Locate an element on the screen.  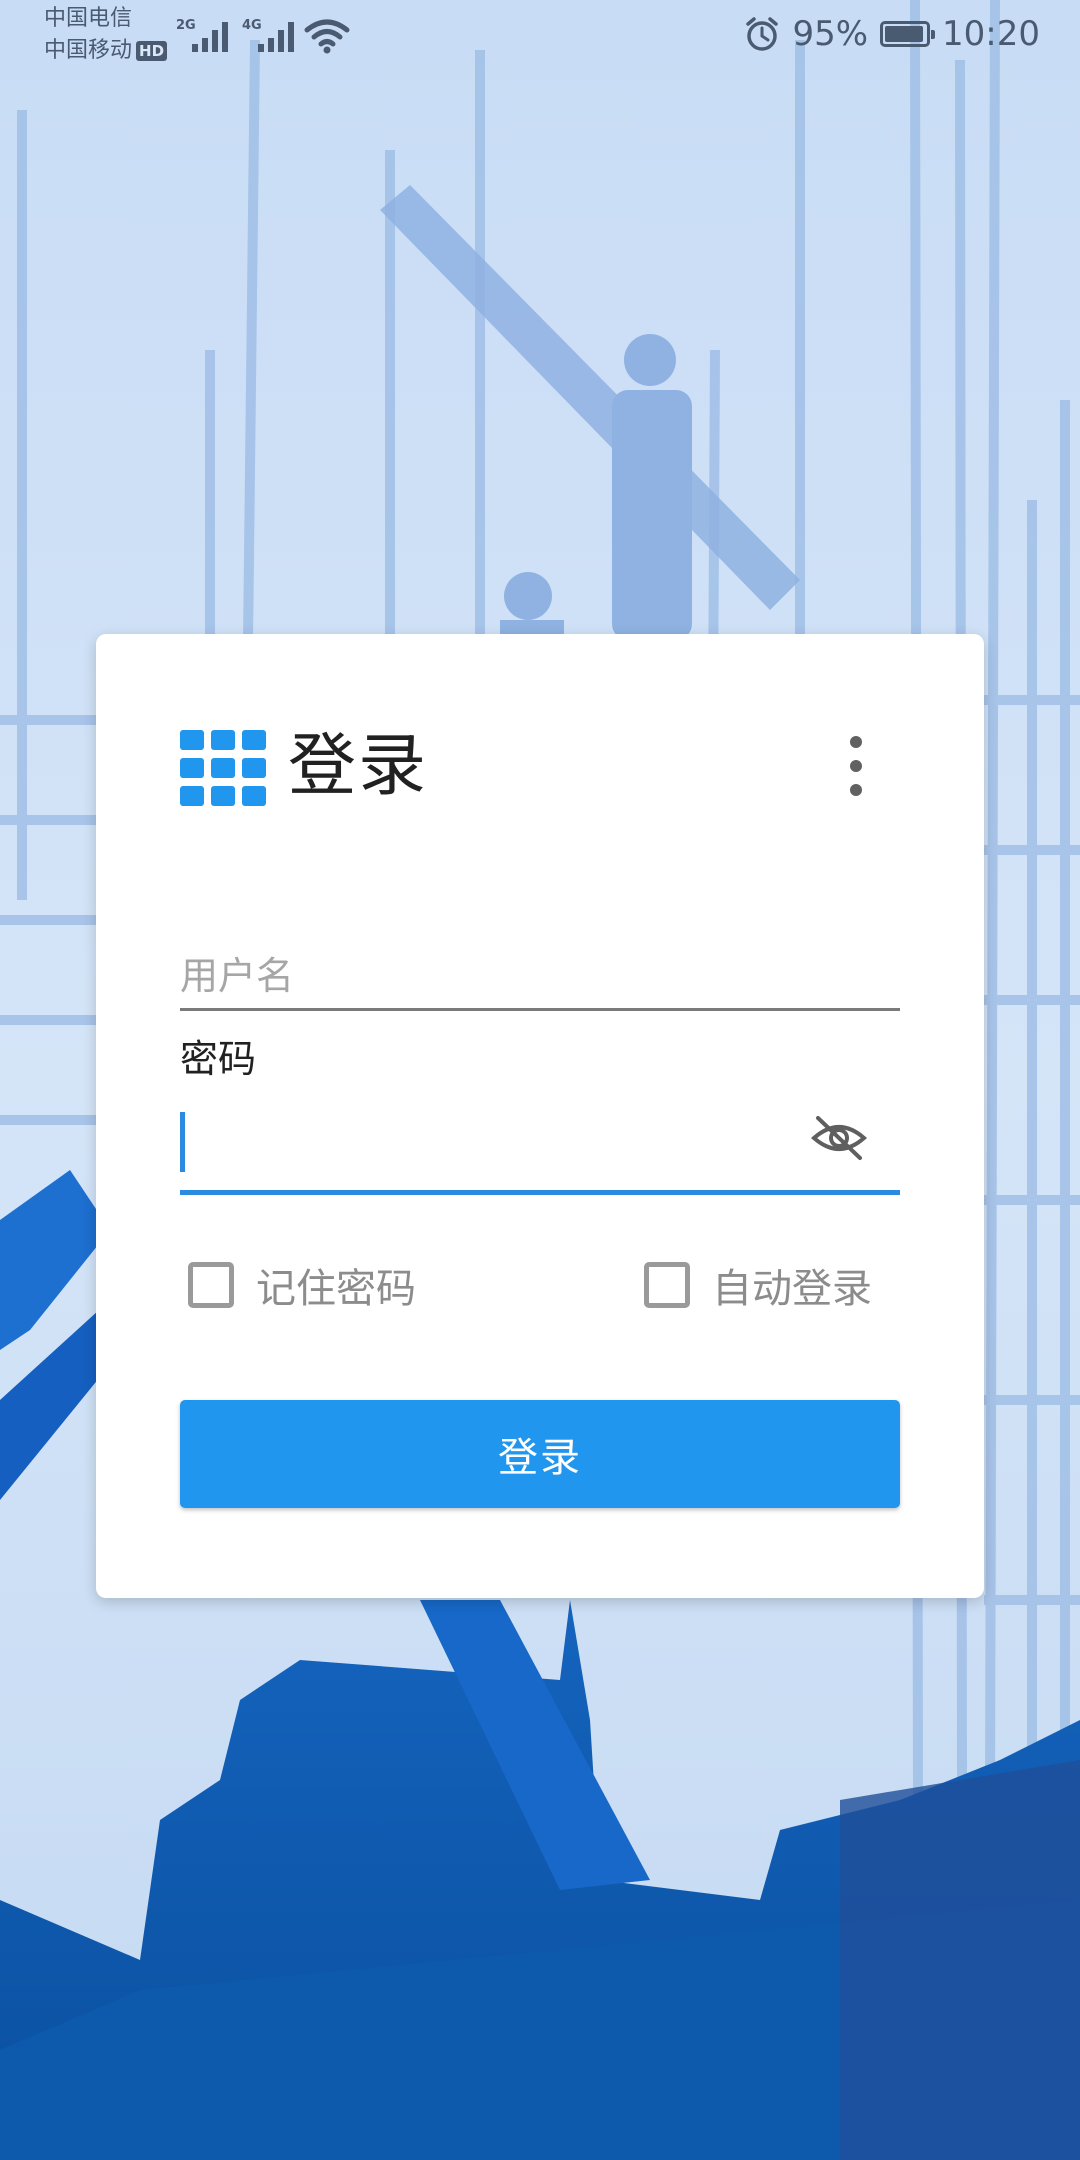
signal-2-network-label: 4G is located at coordinates (252, 25).